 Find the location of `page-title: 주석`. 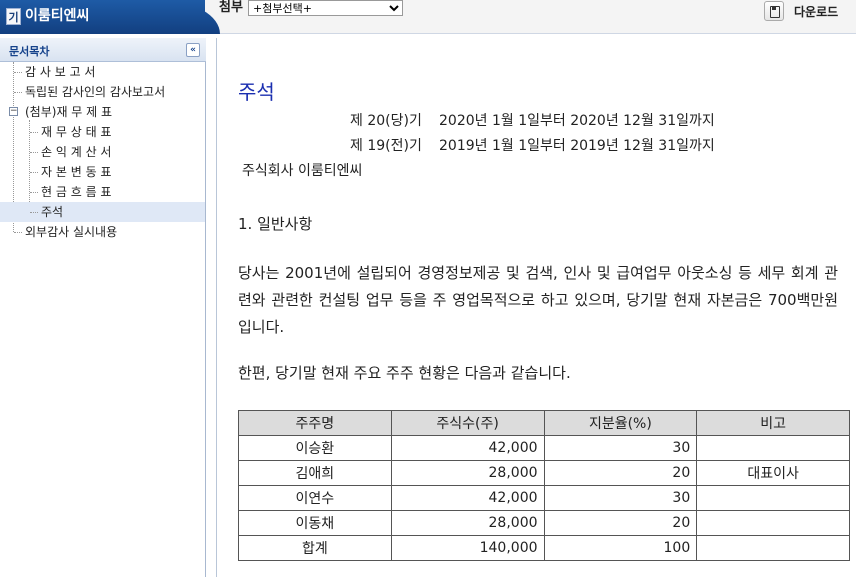

page-title: 주석 is located at coordinates (256, 92).